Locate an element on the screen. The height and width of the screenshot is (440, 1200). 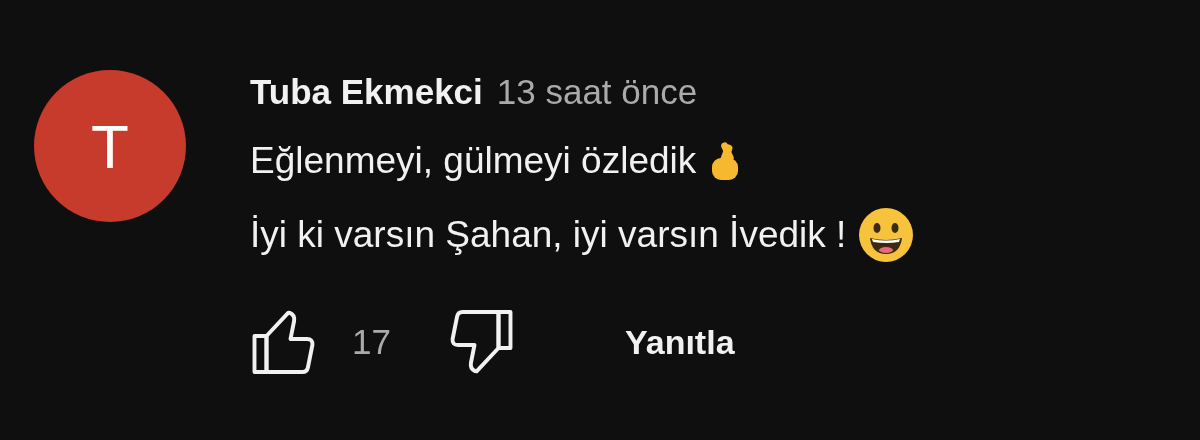
reply-button: Yanıtla is located at coordinates (679, 342).